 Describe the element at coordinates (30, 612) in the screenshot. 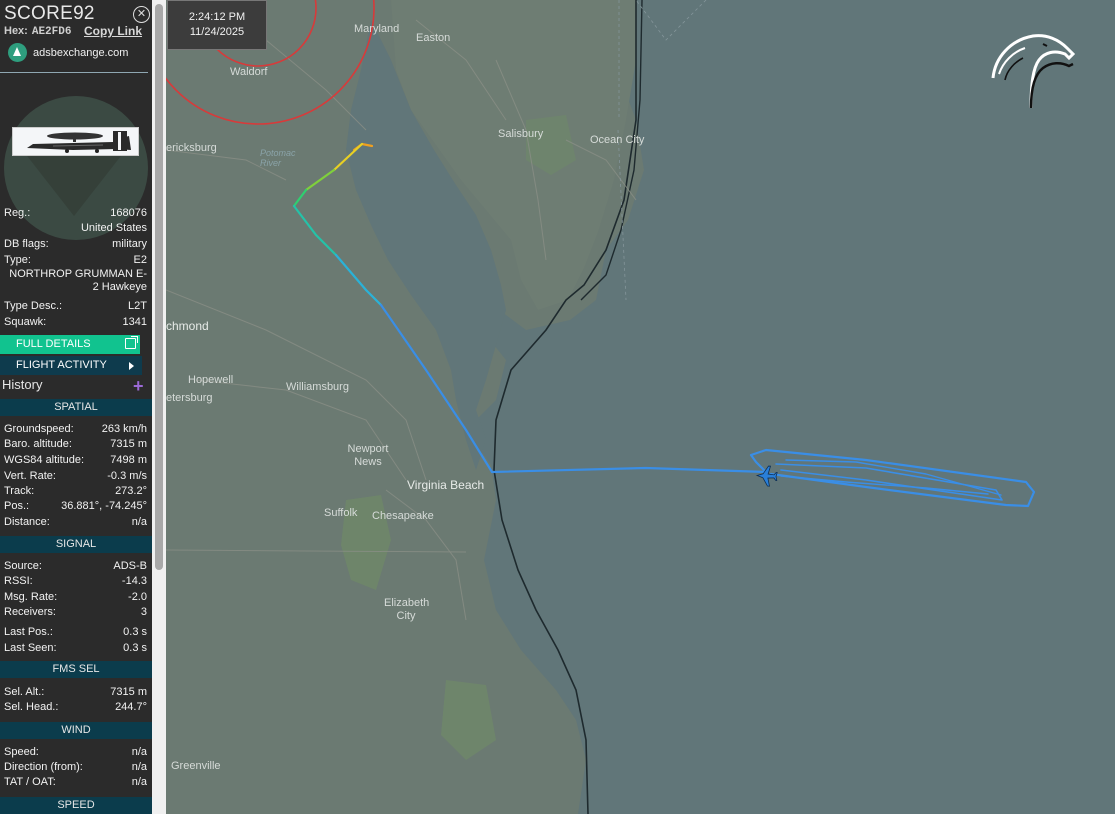

I see `receivers-label: Receivers:` at that location.